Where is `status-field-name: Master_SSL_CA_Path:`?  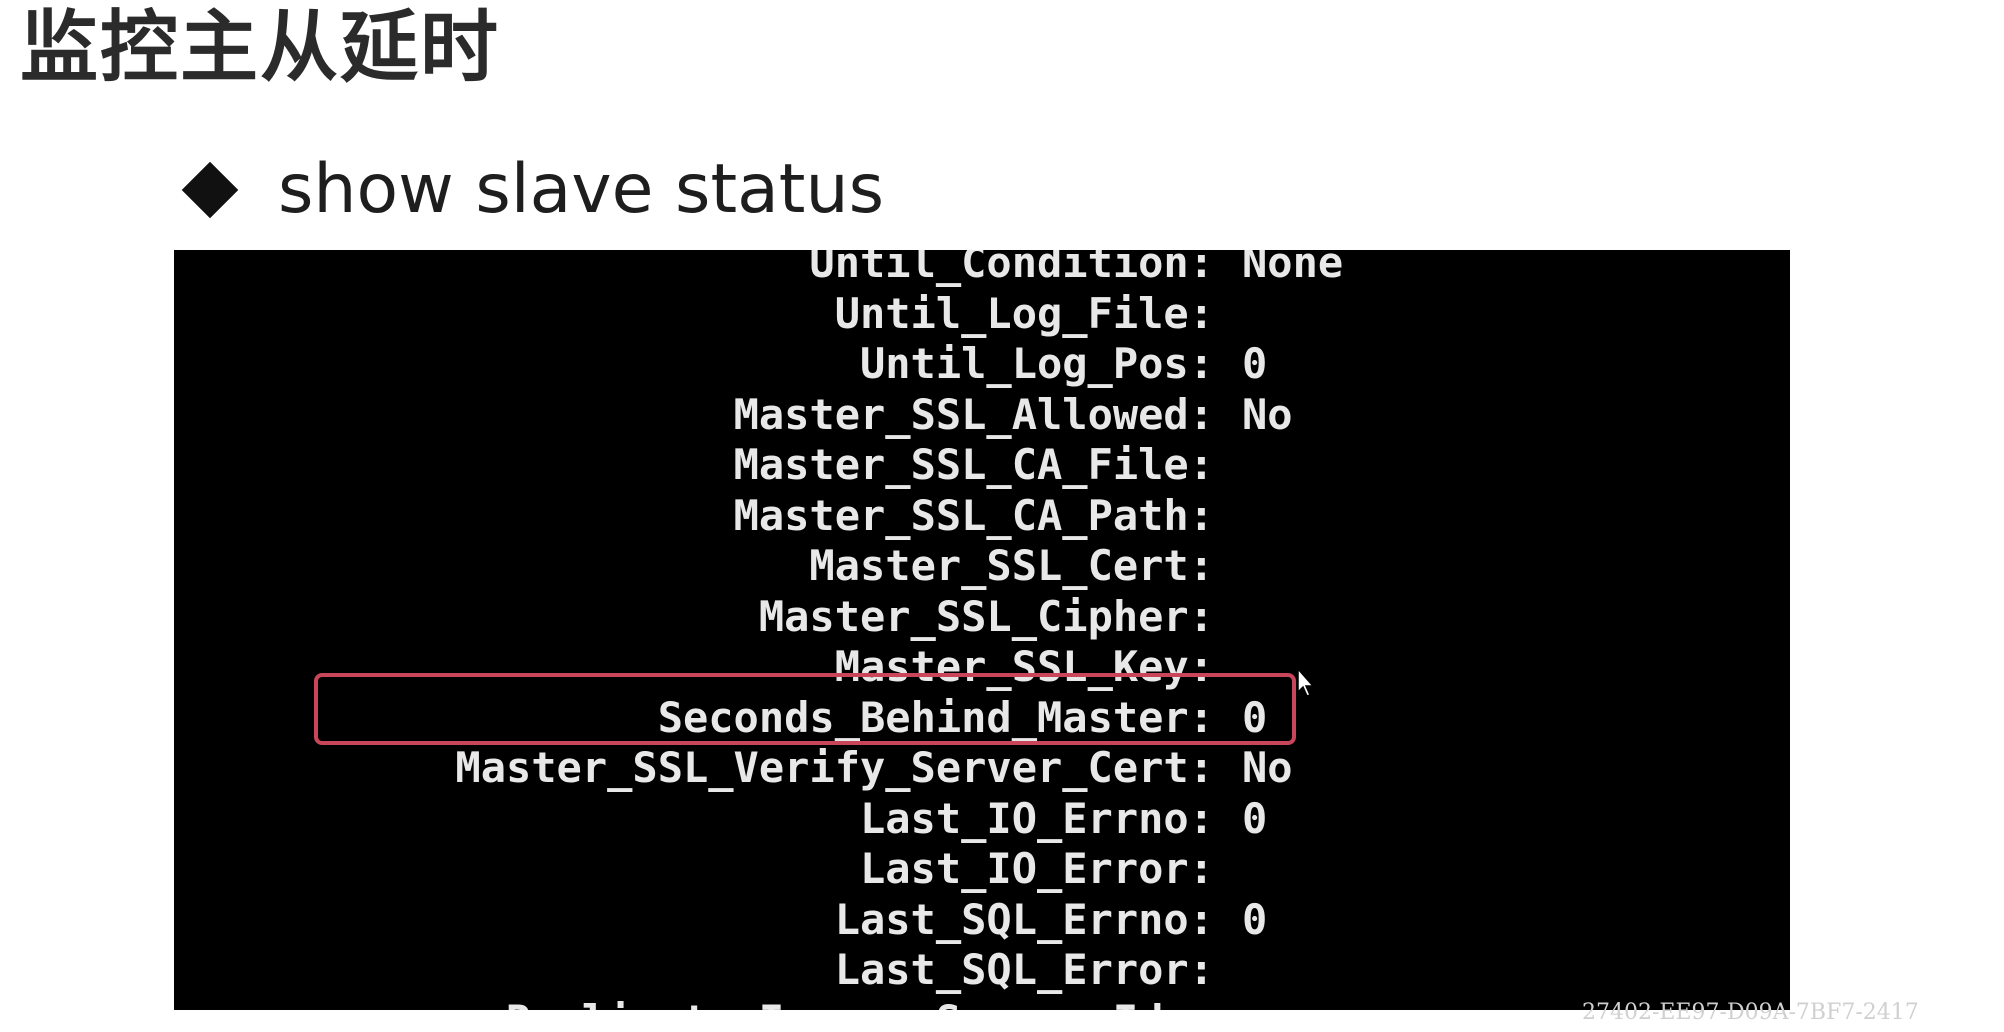 status-field-name: Master_SSL_CA_Path: is located at coordinates (973, 515).